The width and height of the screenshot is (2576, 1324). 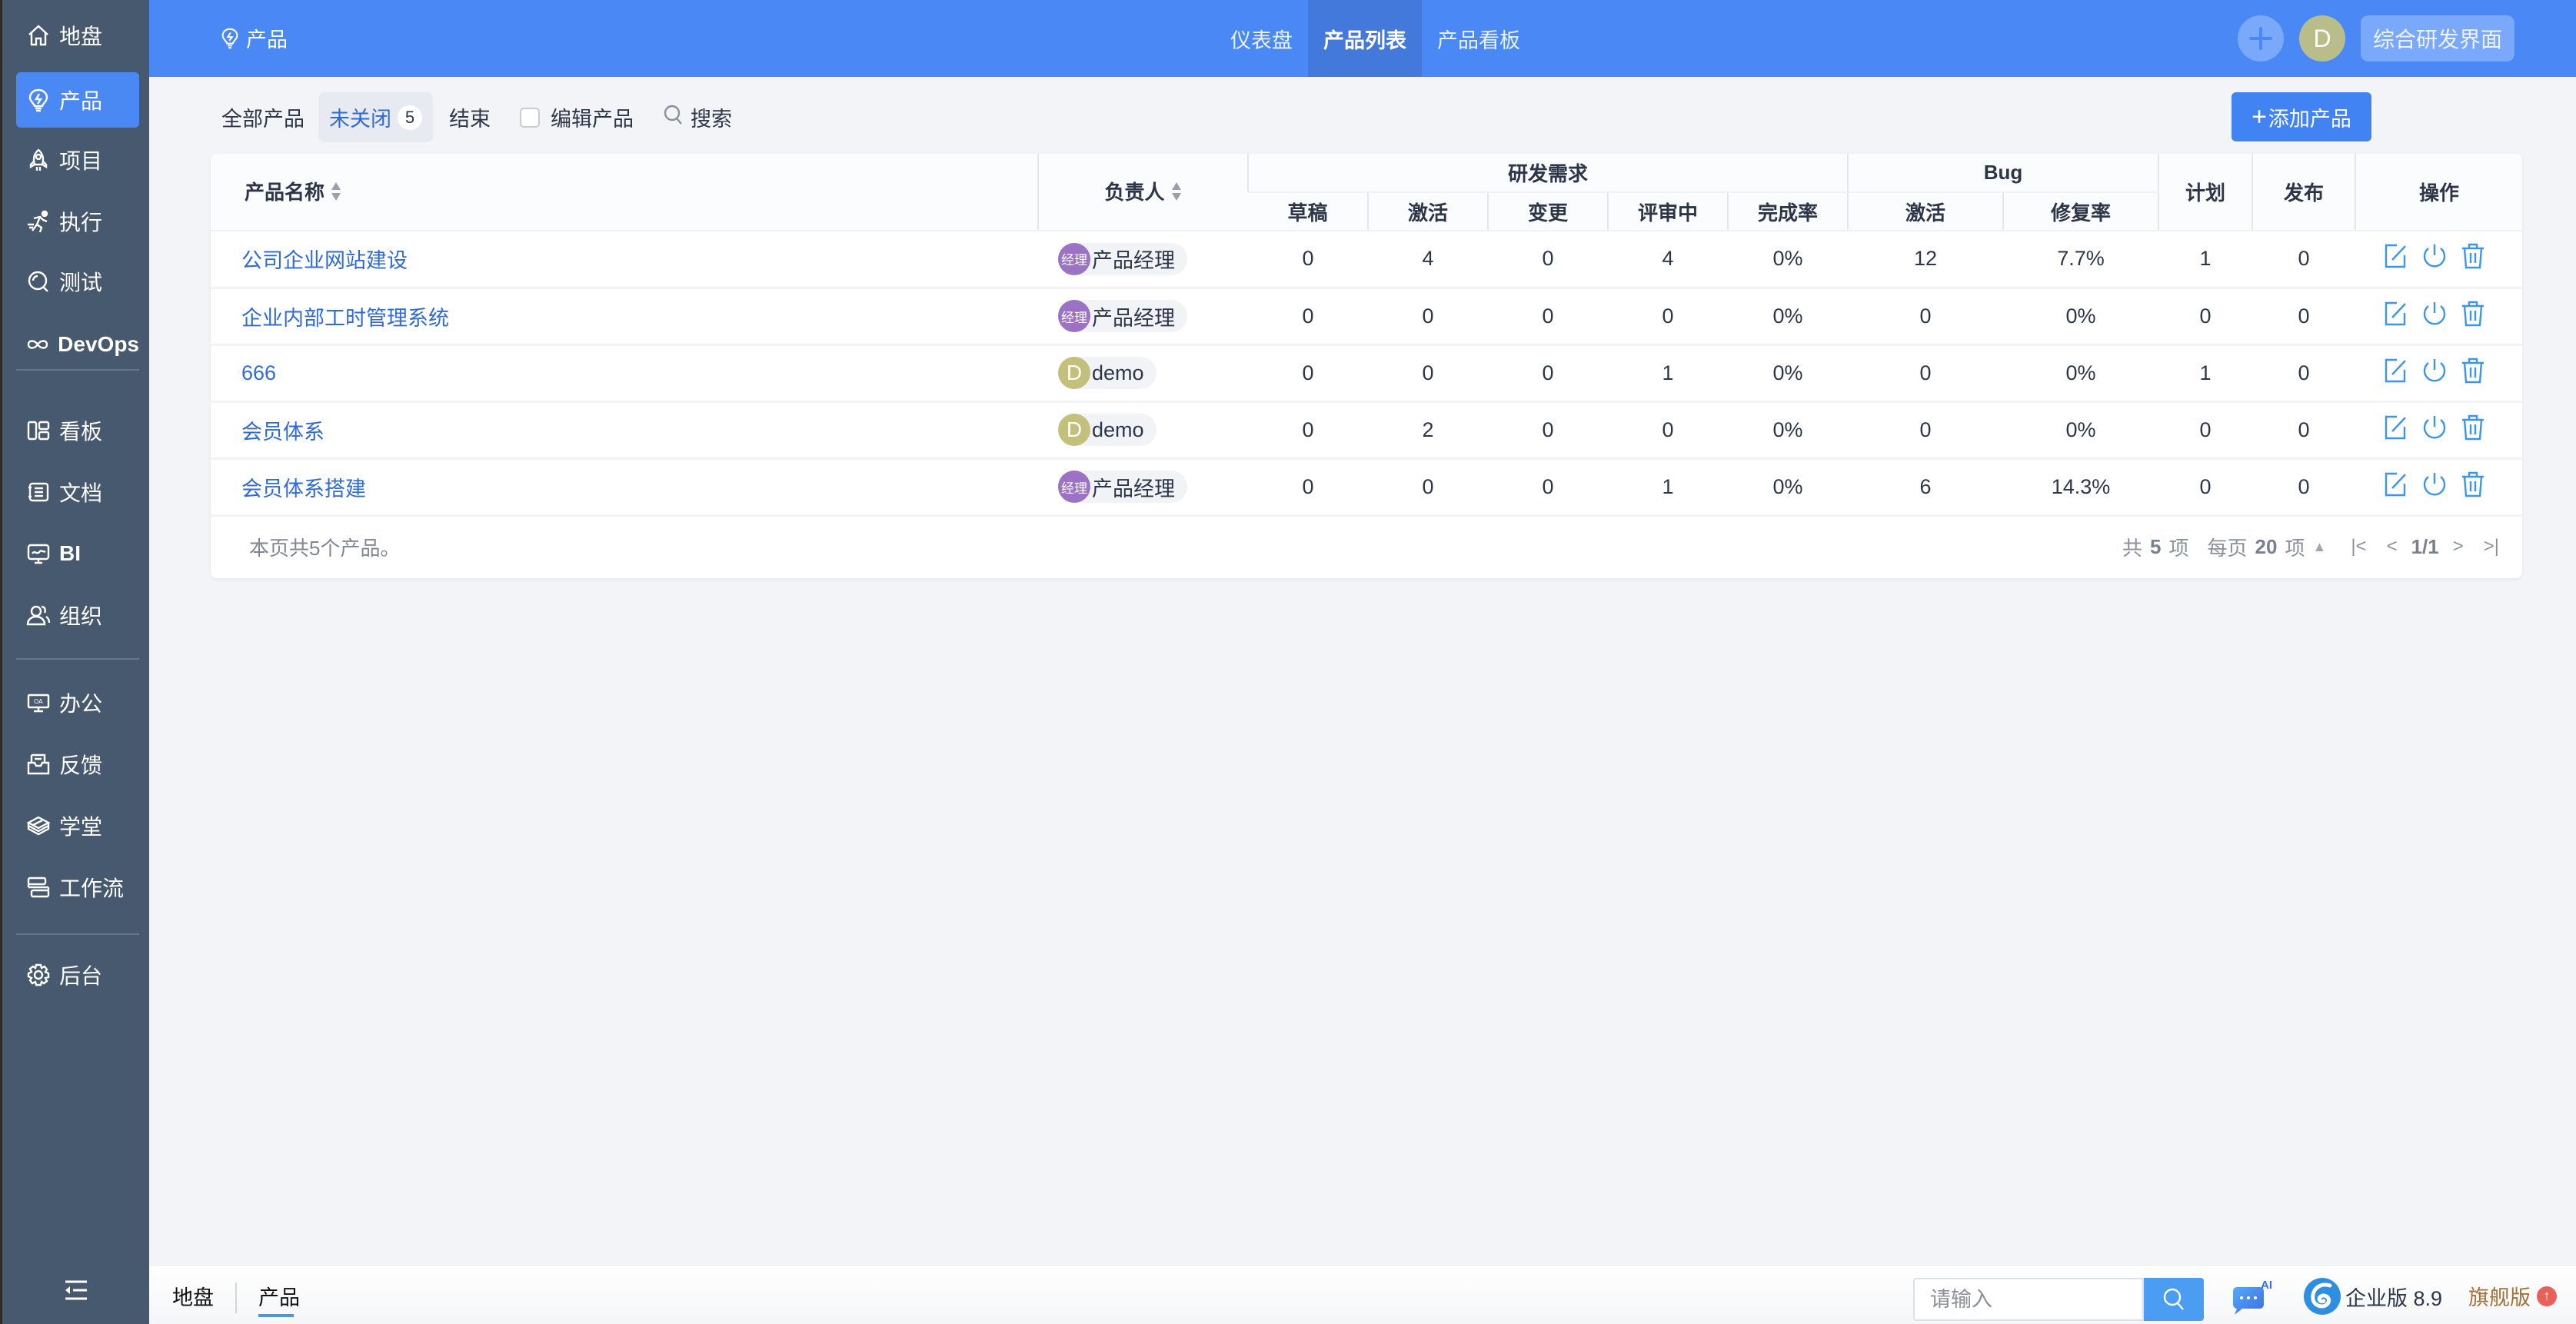 What do you see at coordinates (77, 975) in the screenshot?
I see `sidebar-item-admin: 后台` at bounding box center [77, 975].